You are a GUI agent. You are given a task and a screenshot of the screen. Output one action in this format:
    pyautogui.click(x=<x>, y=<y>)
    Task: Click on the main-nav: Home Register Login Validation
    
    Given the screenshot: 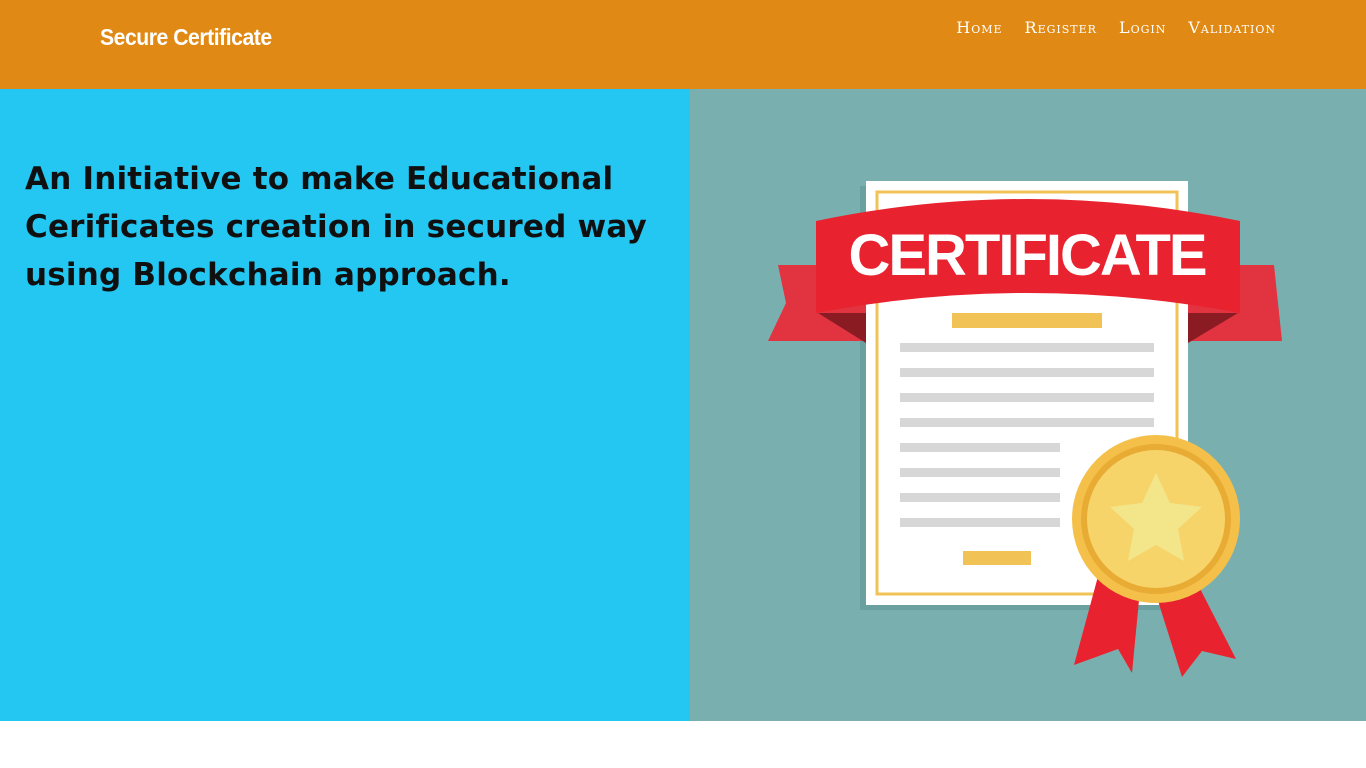 What is the action you would take?
    pyautogui.click(x=1116, y=27)
    